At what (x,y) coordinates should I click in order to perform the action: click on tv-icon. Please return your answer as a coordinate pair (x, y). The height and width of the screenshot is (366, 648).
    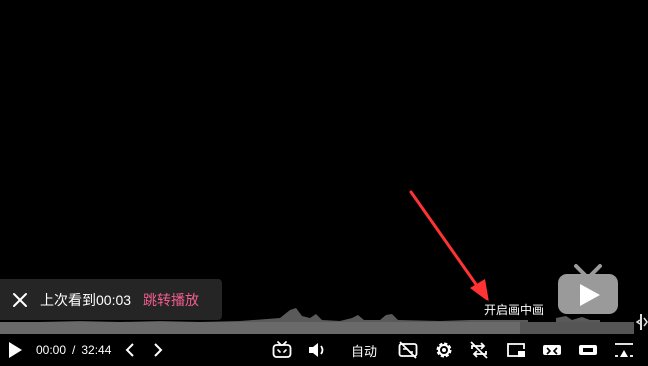
    Looking at the image, I should click on (588, 289).